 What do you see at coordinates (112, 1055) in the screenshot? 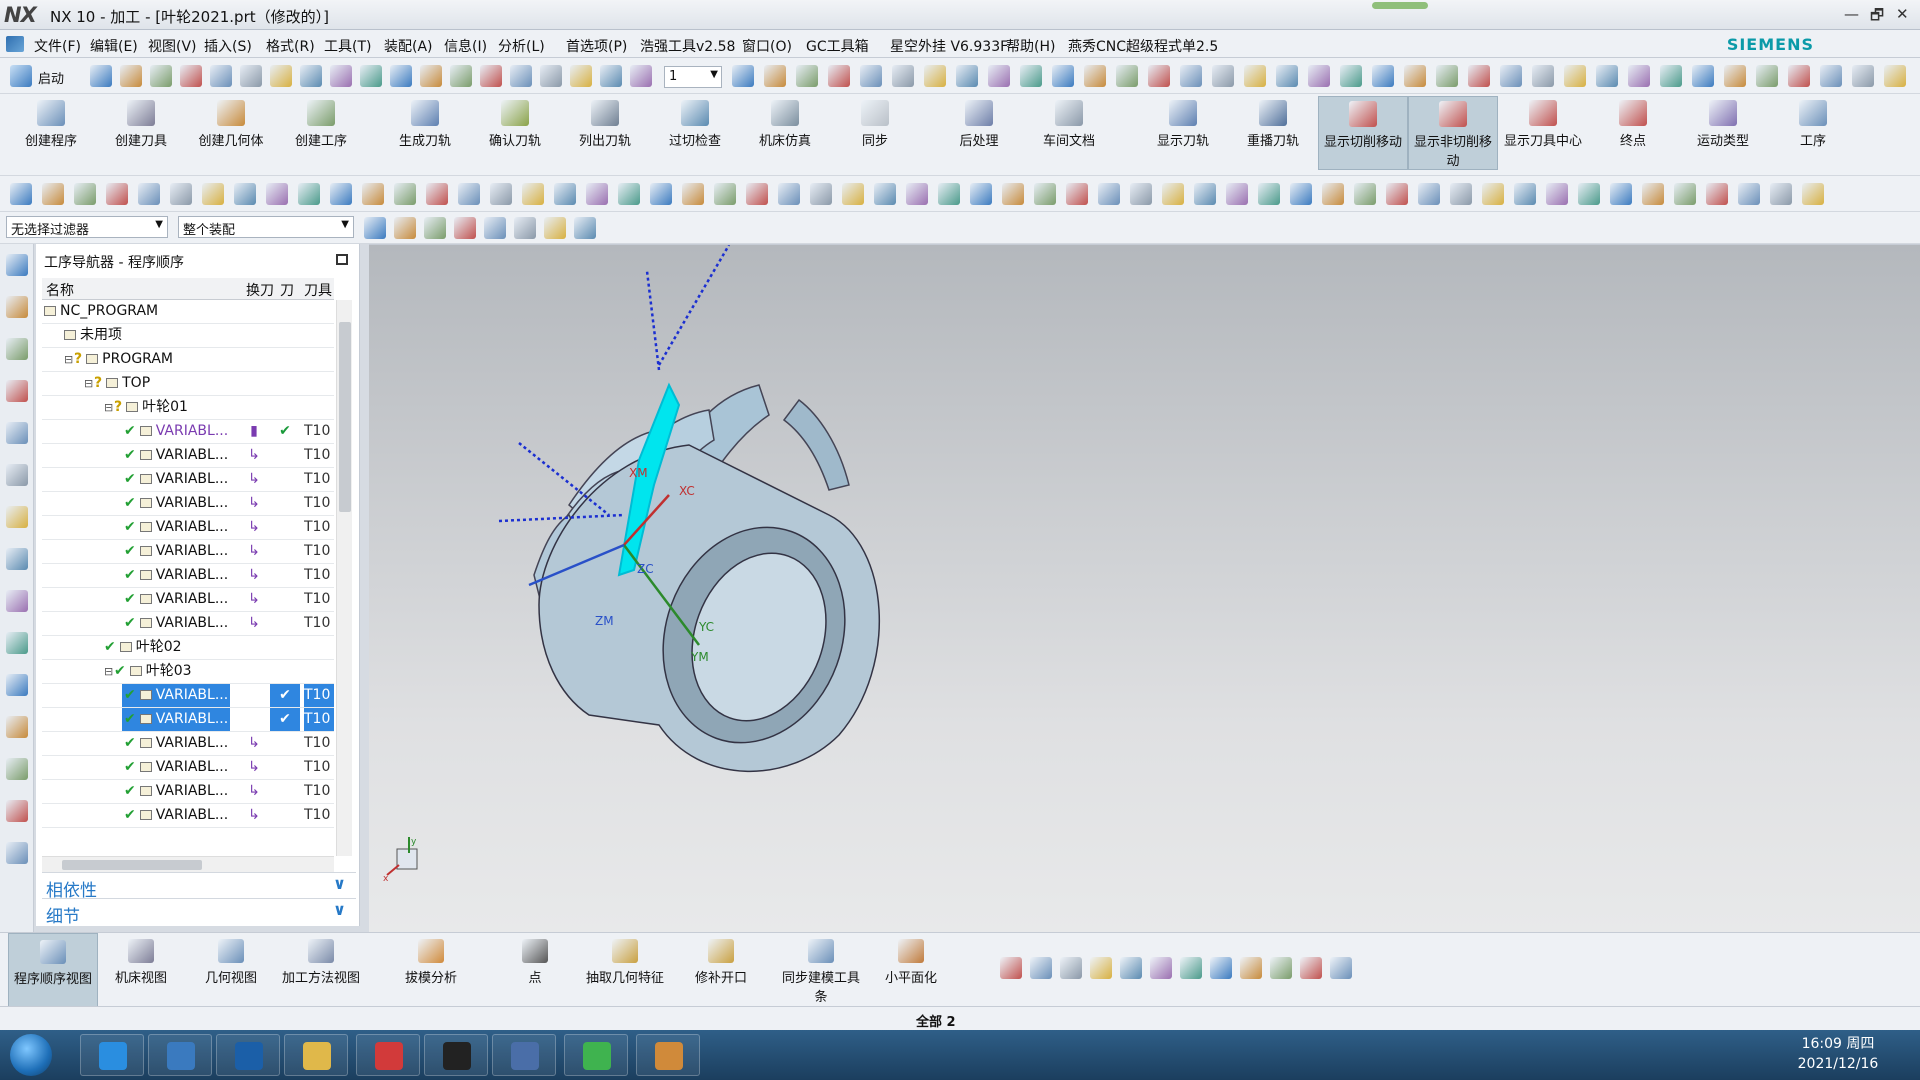
I see `taskbar-ie` at bounding box center [112, 1055].